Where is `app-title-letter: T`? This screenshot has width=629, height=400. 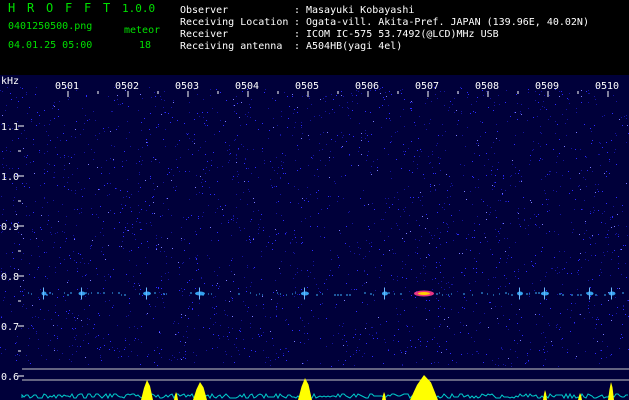 app-title-letter: T is located at coordinates (107, 8).